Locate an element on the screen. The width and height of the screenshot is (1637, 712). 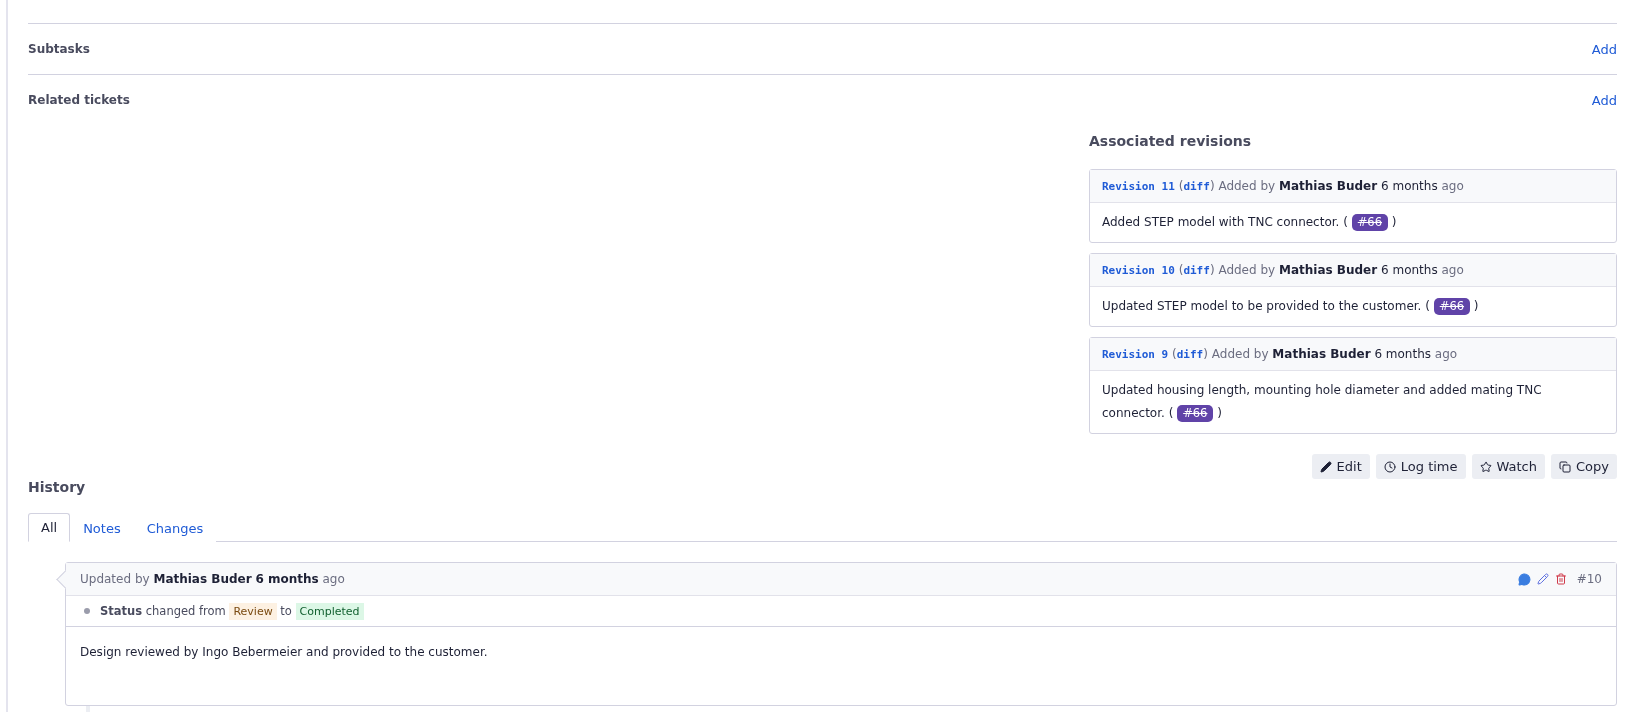
watch-button: Watch is located at coordinates (1508, 466).